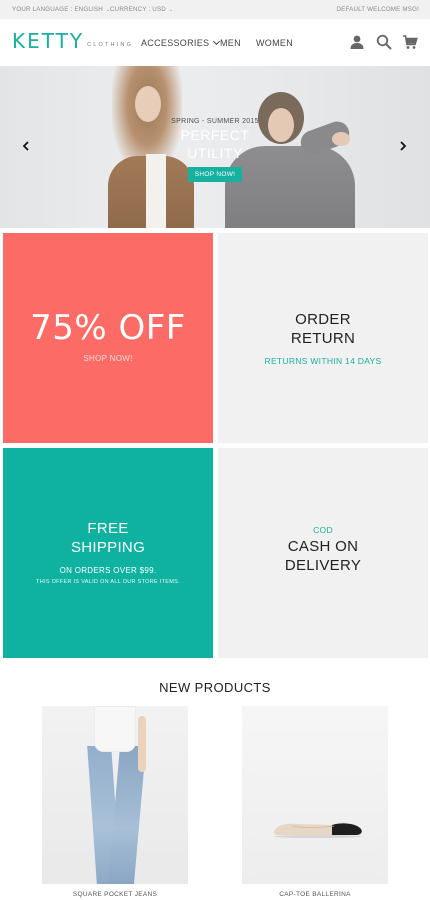 The height and width of the screenshot is (900, 430). I want to click on shipping-line1: FREE, so click(108, 528).